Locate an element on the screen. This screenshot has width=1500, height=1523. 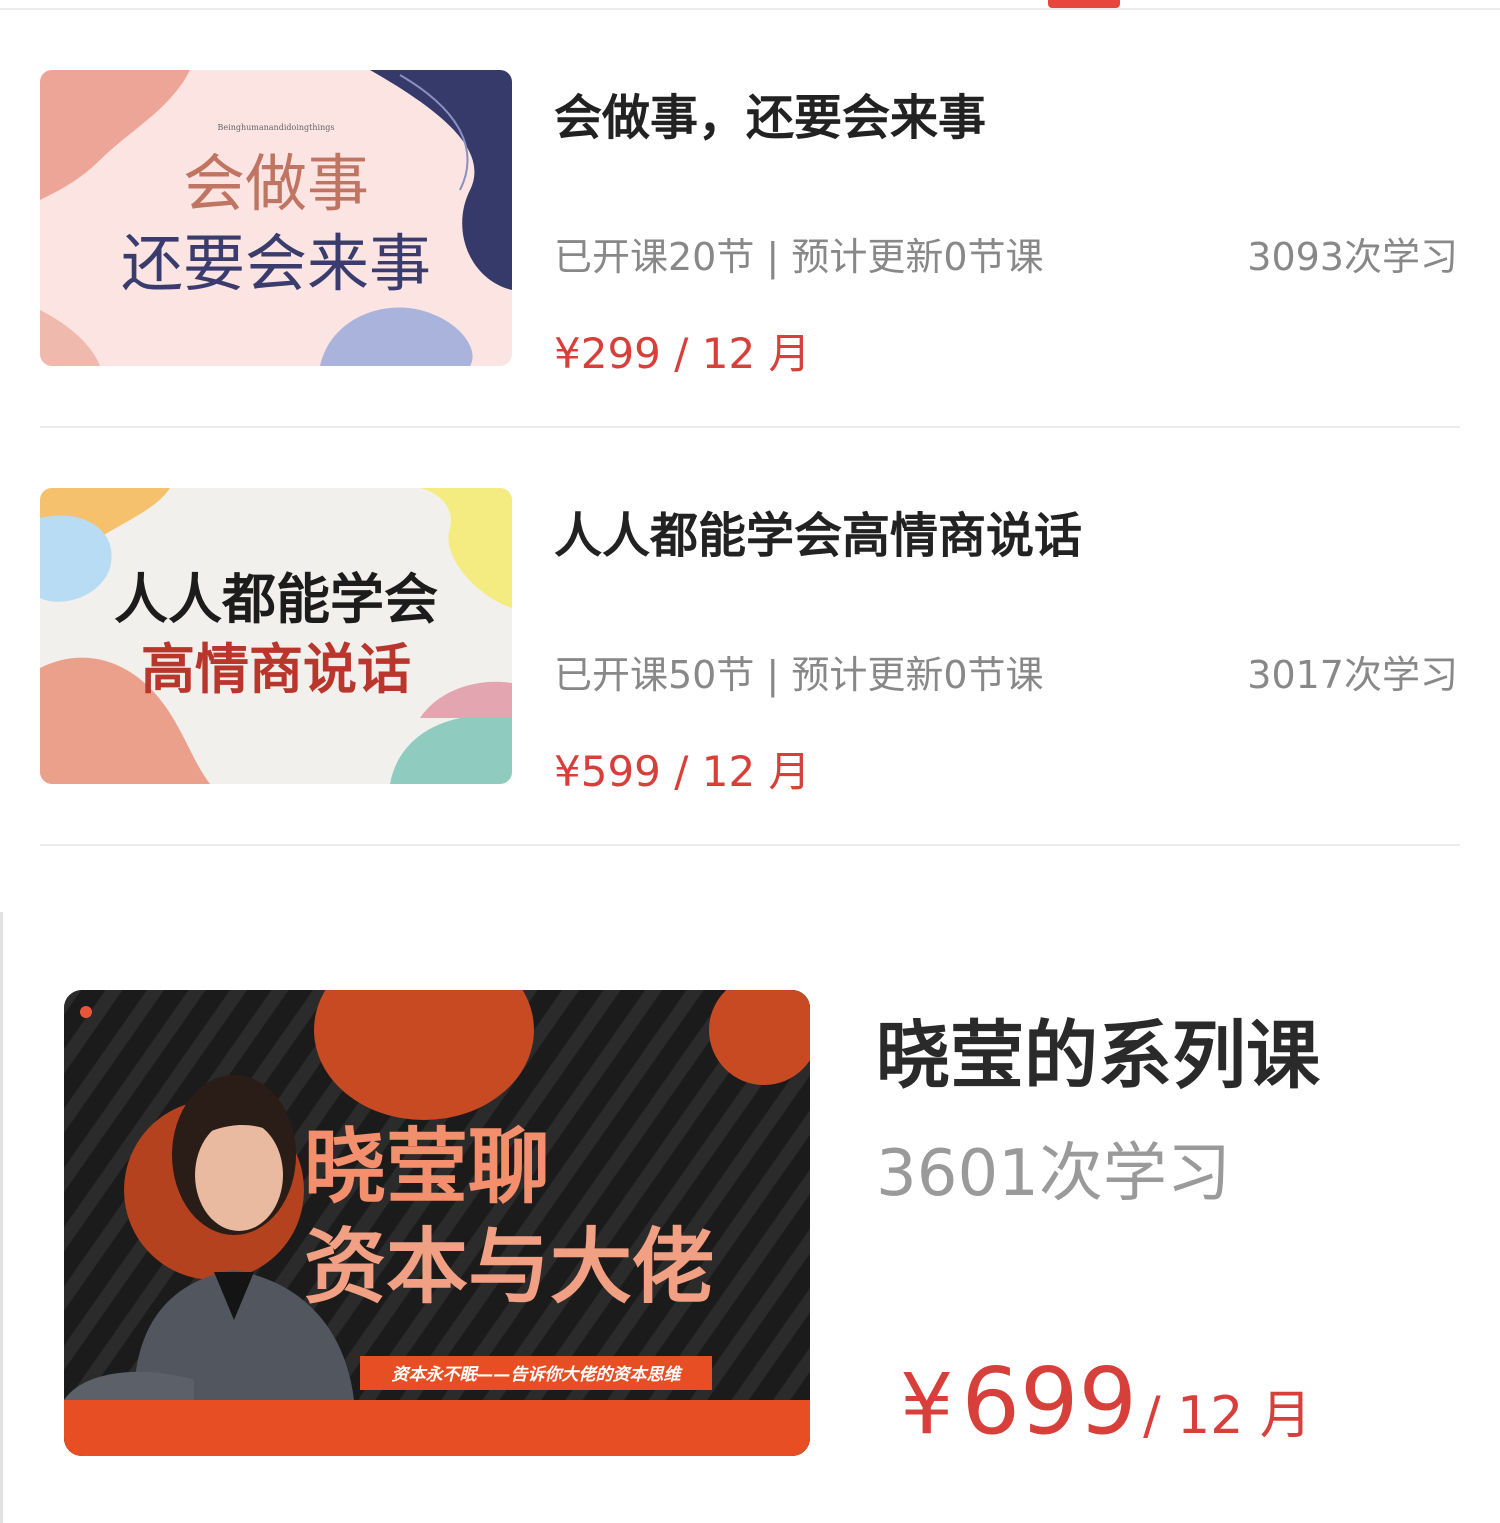
course-study-count-2: 3017次学习 is located at coordinates (1352, 675).